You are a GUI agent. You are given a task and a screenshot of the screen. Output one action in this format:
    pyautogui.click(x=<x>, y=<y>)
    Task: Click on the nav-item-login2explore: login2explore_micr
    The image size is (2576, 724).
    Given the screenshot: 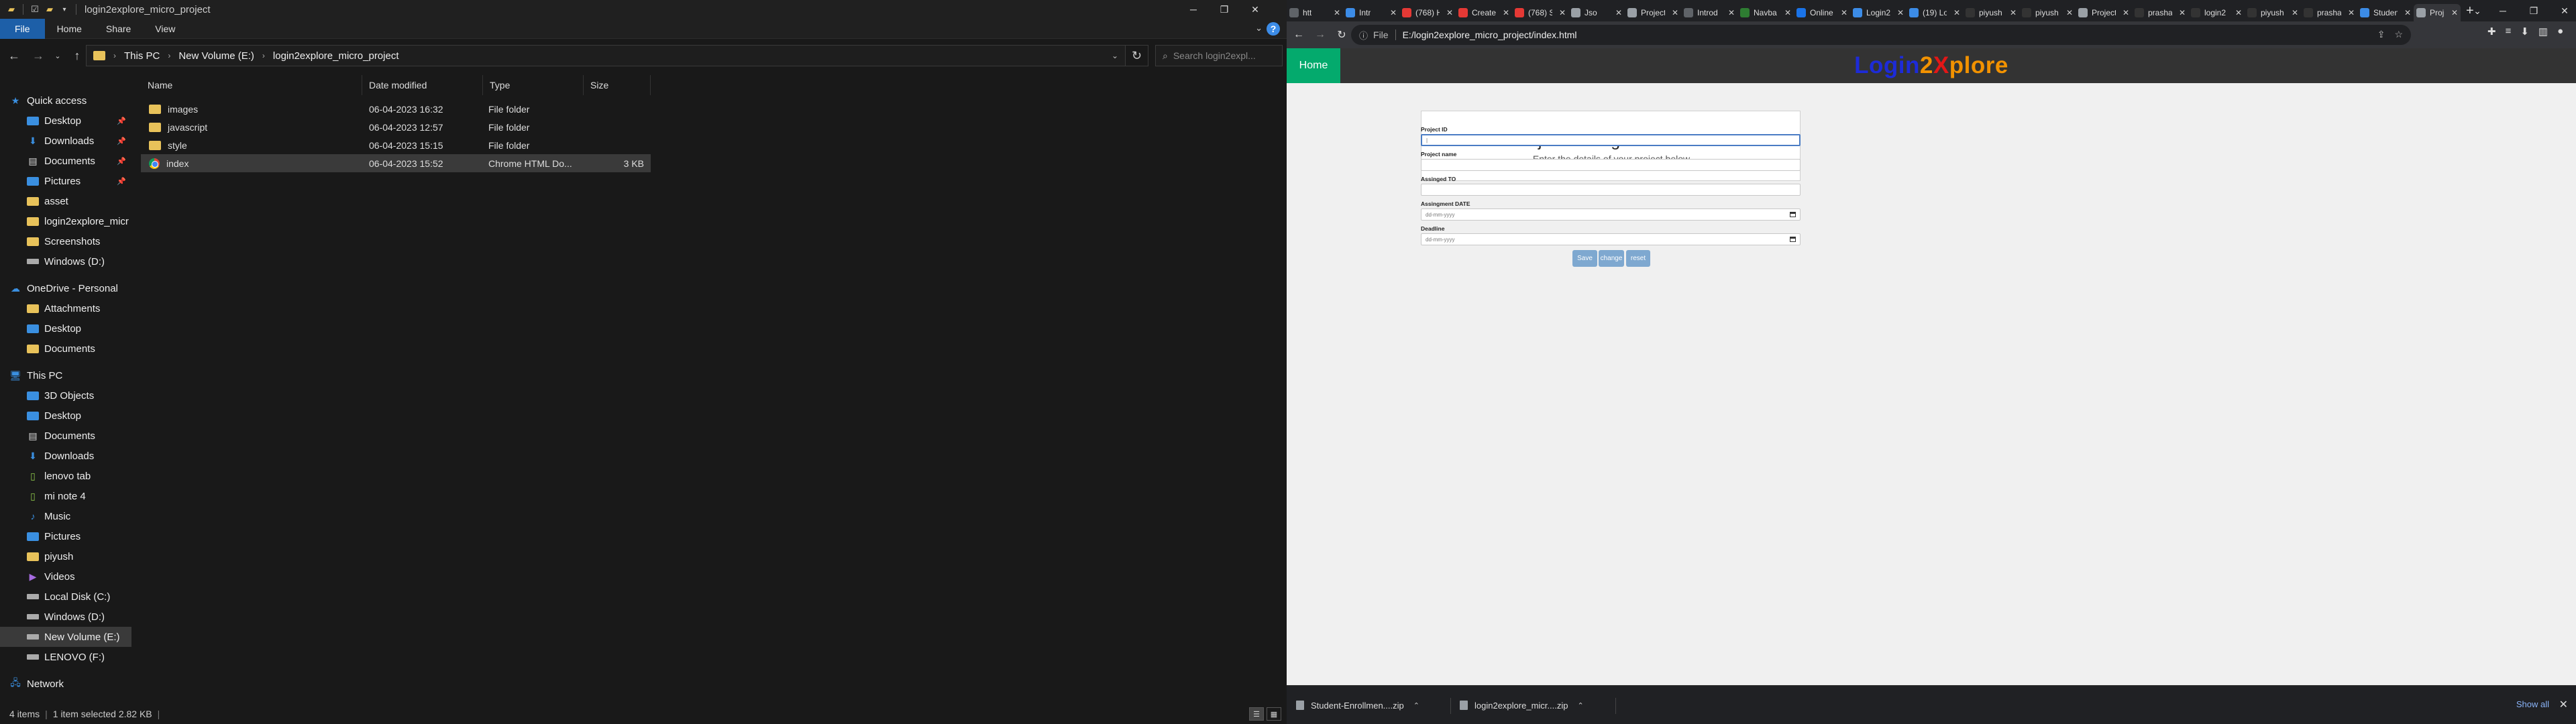 What is the action you would take?
    pyautogui.click(x=65, y=221)
    